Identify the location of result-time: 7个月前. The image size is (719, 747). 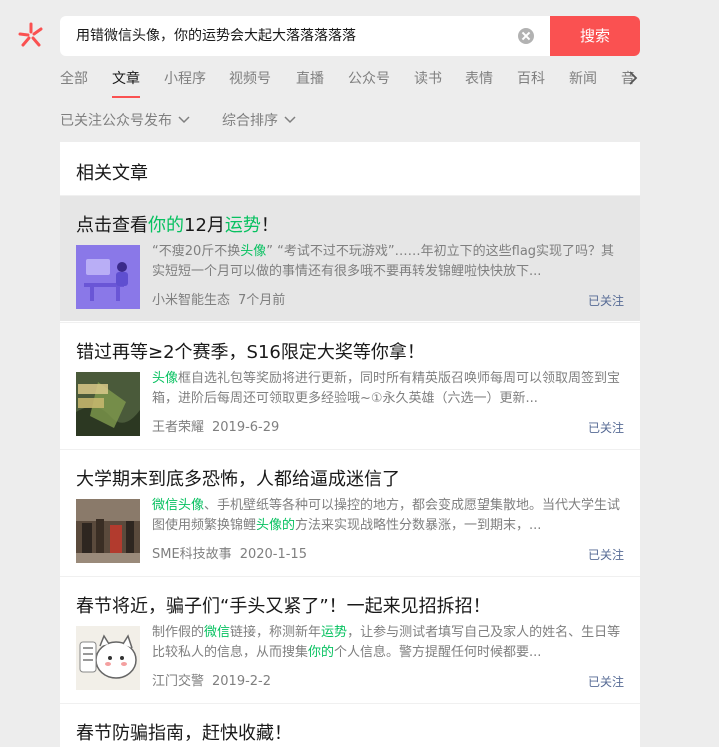
(262, 300).